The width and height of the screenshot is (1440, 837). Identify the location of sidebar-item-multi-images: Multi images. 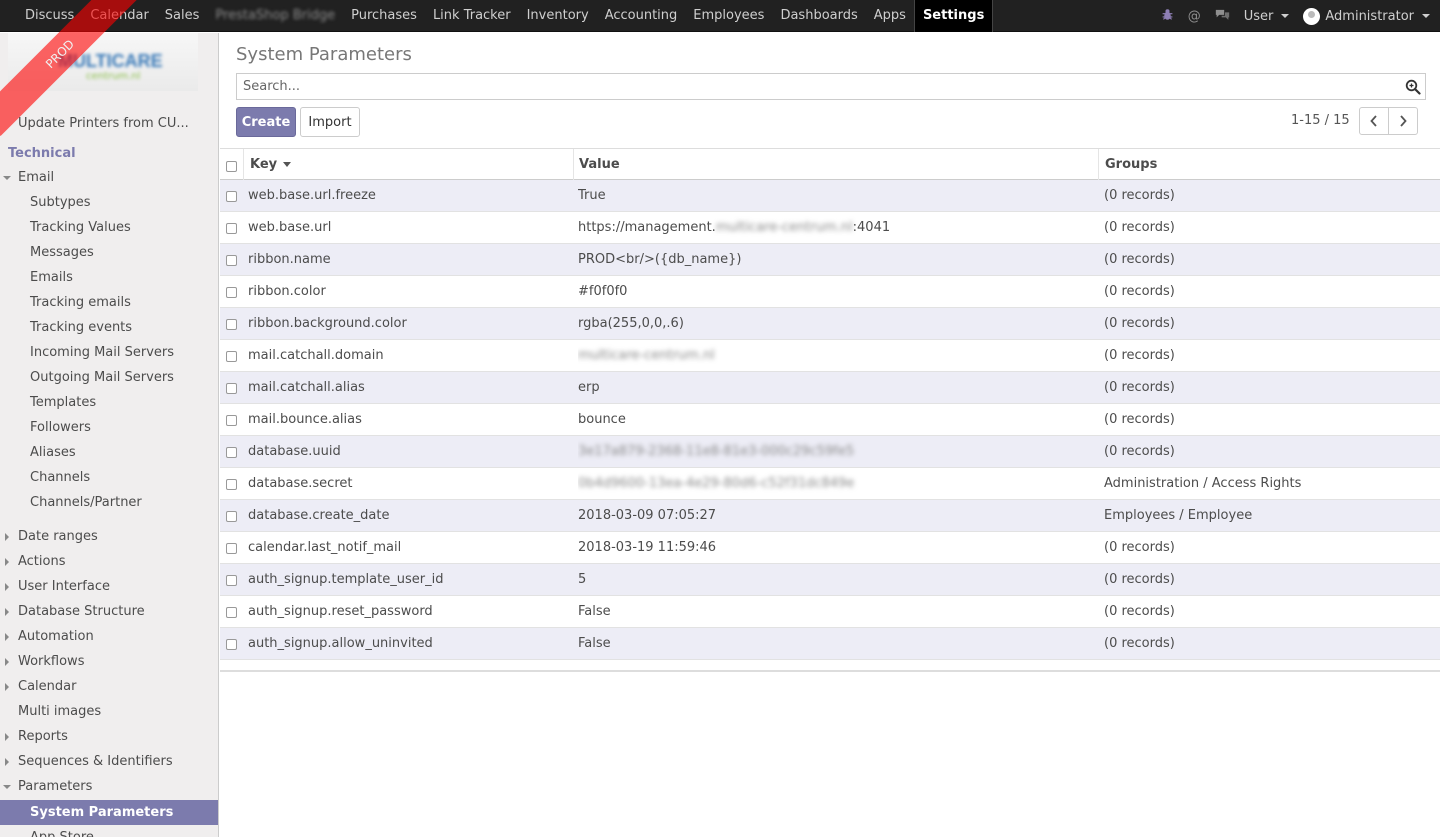
(109, 711).